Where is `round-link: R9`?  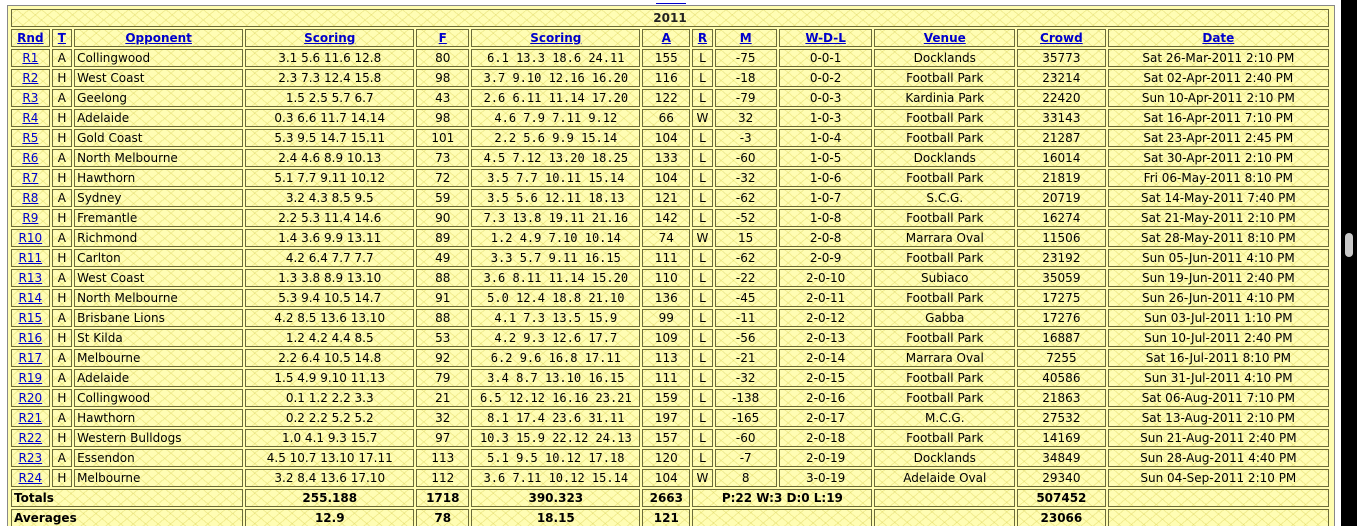
round-link: R9 is located at coordinates (30, 218).